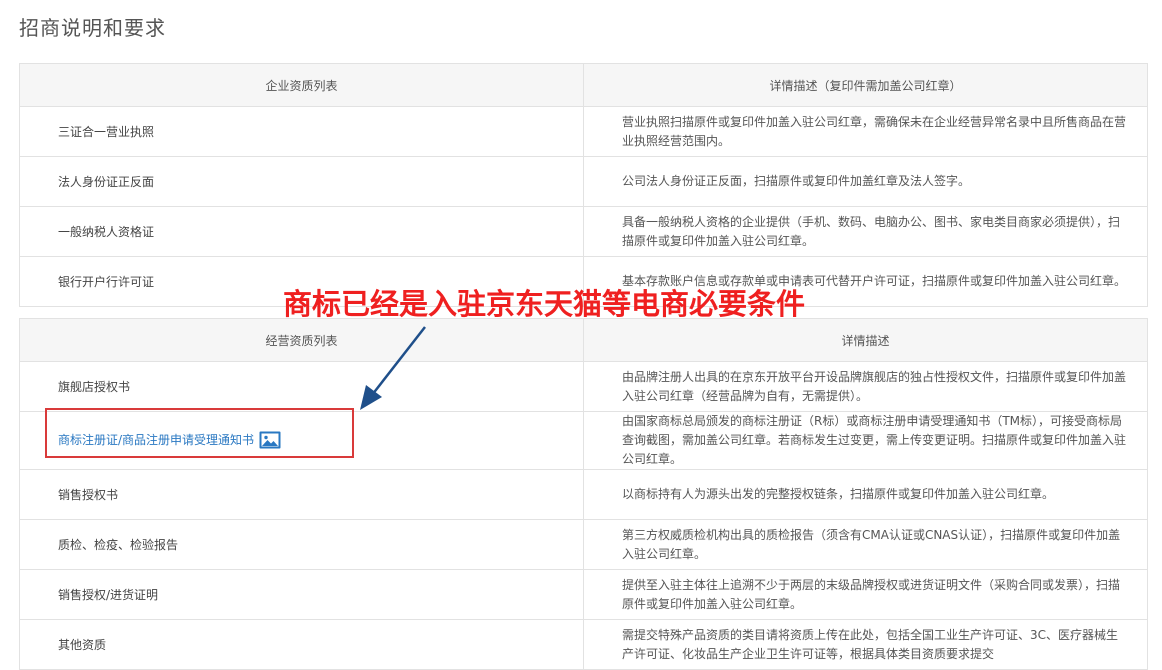  I want to click on qualification-name: 其他资质, so click(301, 644).